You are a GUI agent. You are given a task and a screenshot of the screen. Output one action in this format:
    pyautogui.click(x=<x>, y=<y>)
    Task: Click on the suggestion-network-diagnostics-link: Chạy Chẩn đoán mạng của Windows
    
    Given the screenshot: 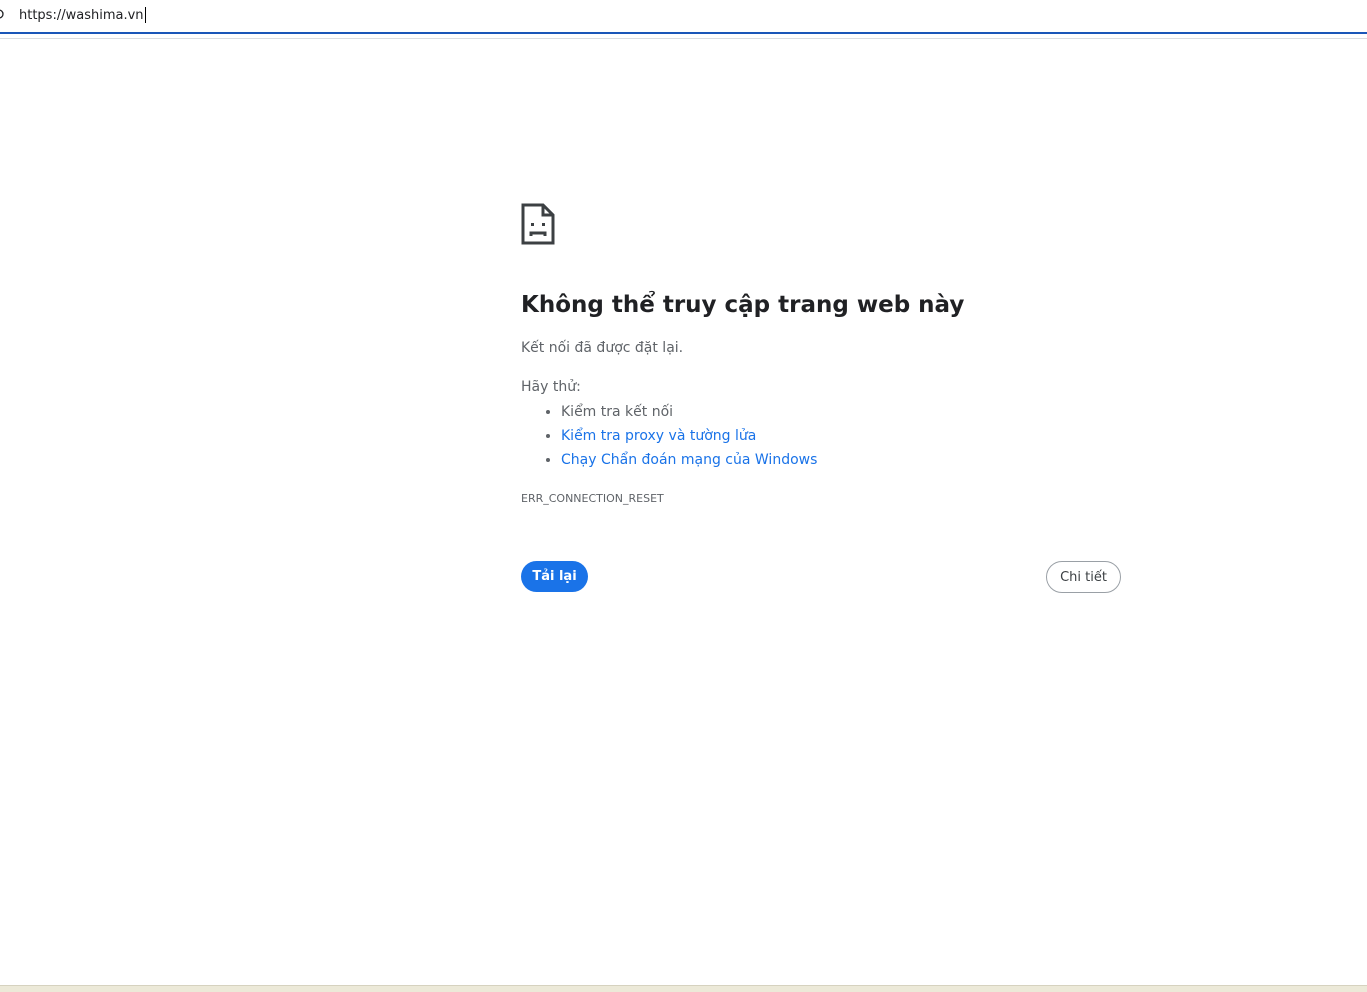 What is the action you would take?
    pyautogui.click(x=689, y=460)
    